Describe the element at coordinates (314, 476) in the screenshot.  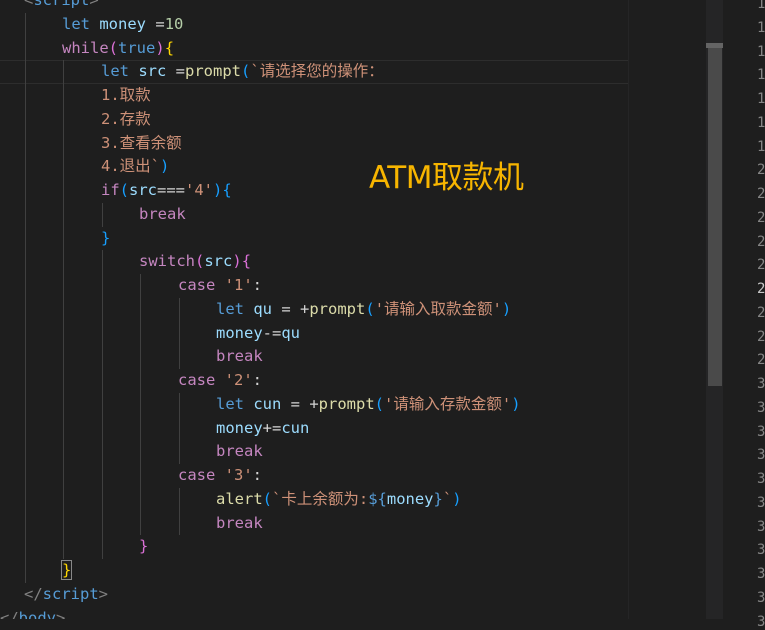
I see `code-line: case '3':` at that location.